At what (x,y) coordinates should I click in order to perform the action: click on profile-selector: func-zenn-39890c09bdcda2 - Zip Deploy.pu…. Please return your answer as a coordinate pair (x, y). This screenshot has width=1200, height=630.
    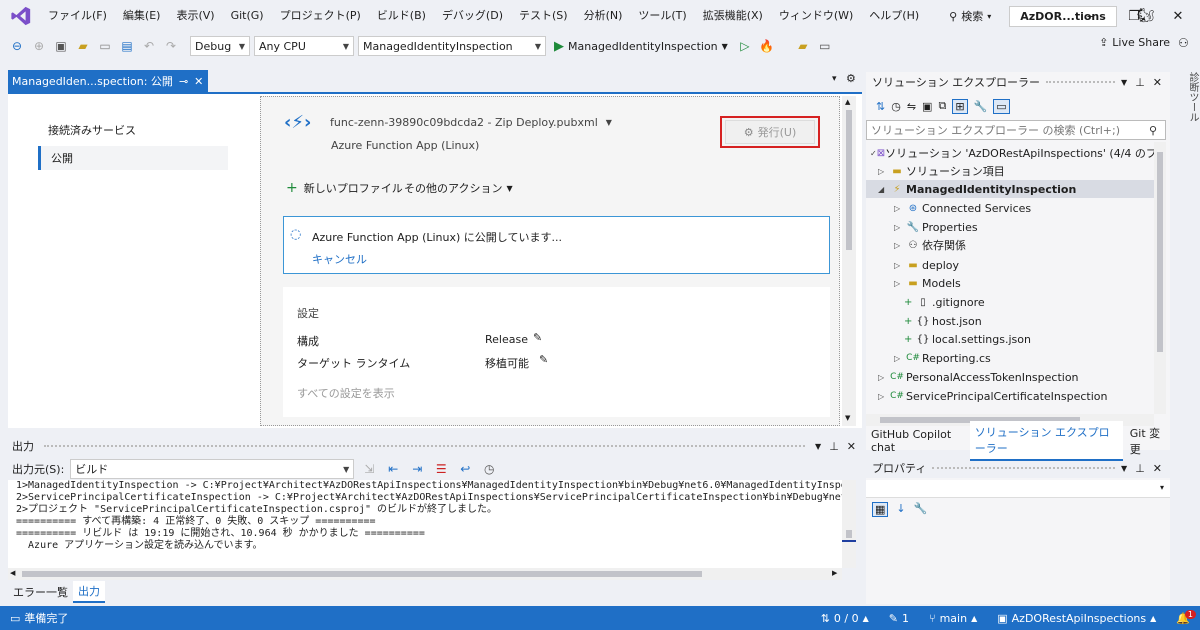
    Looking at the image, I should click on (471, 122).